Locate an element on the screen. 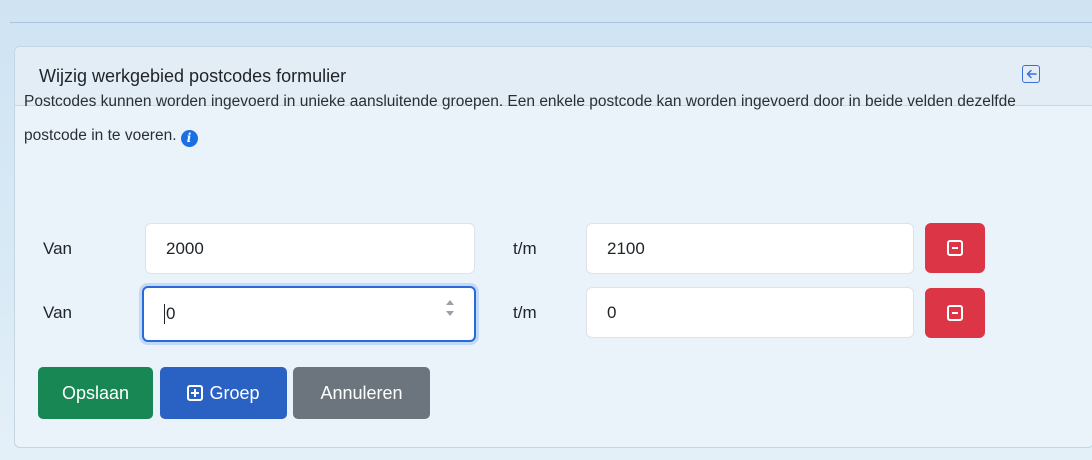 Image resolution: width=1092 pixels, height=460 pixels. number-spinner is located at coordinates (450, 308).